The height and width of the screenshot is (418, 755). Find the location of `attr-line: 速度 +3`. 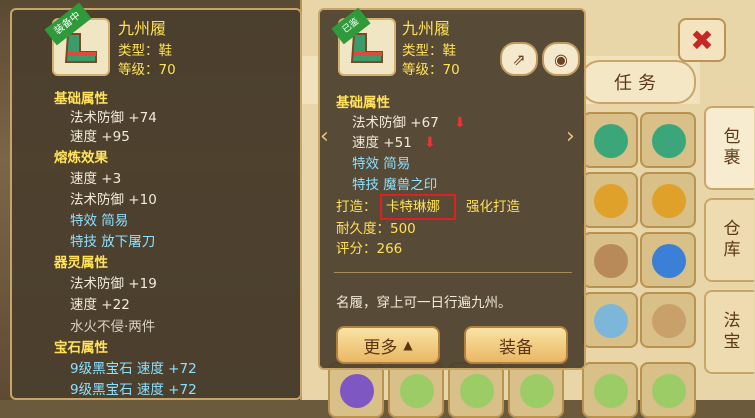

attr-line: 速度 +3 is located at coordinates (96, 179).